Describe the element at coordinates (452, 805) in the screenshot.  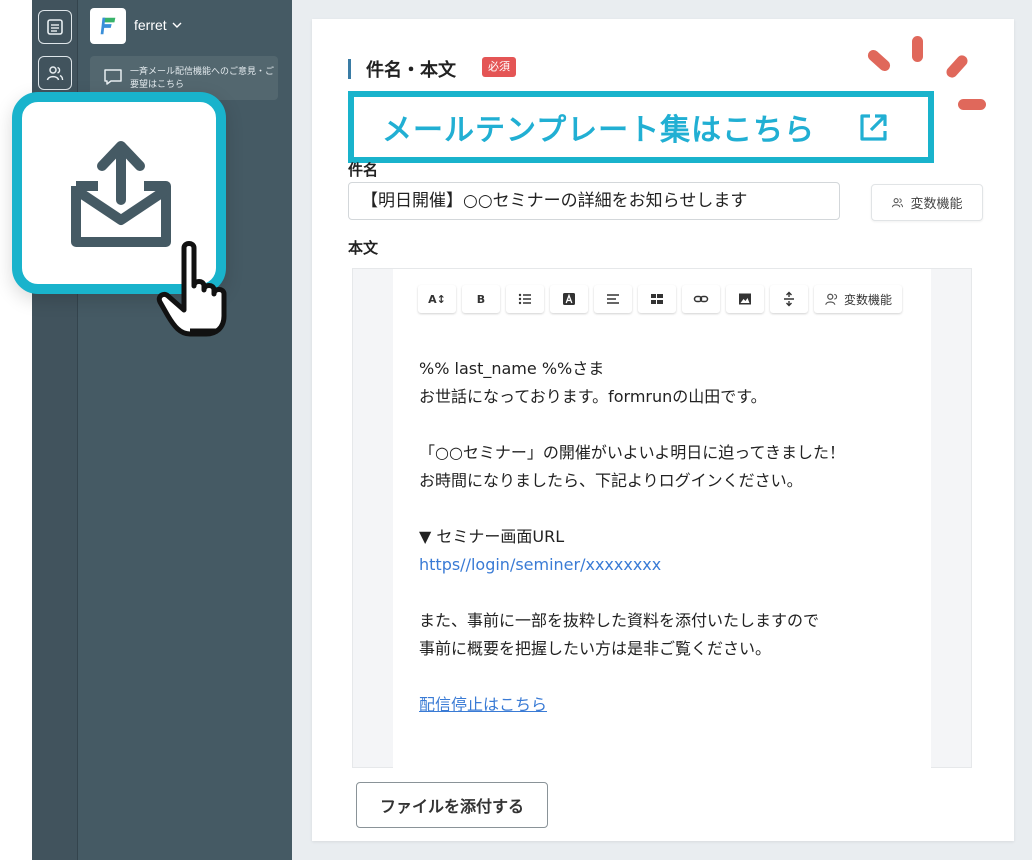
I see `attach-file-button: ファイルを添付する` at that location.